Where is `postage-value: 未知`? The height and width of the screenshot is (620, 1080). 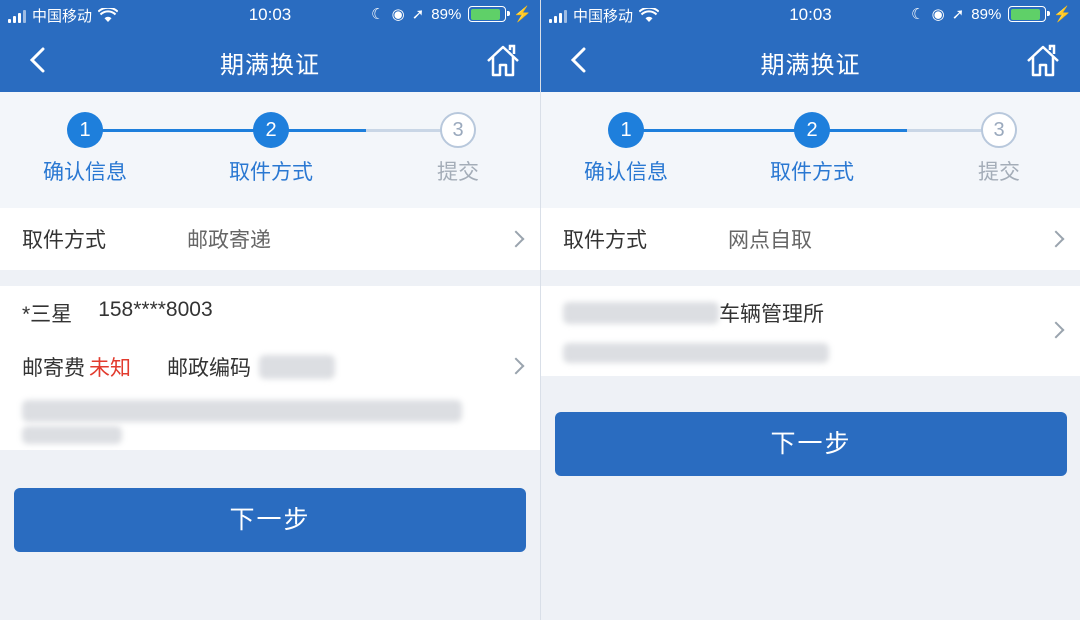
postage-value: 未知 is located at coordinates (110, 368).